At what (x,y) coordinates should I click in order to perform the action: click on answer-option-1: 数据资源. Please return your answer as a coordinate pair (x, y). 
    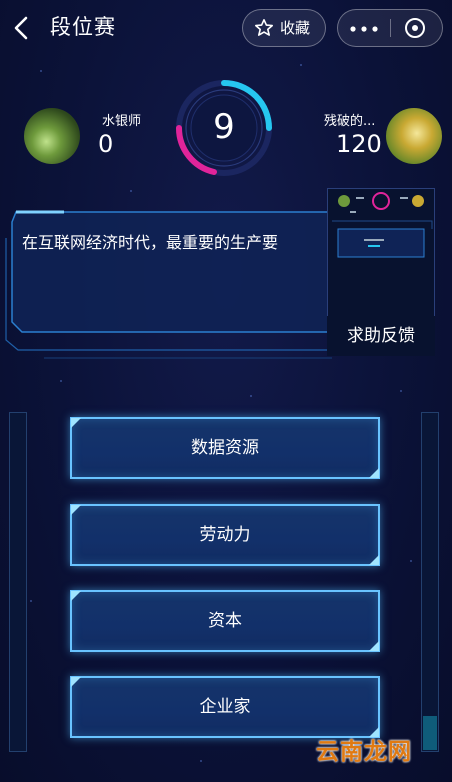
    Looking at the image, I should click on (225, 448).